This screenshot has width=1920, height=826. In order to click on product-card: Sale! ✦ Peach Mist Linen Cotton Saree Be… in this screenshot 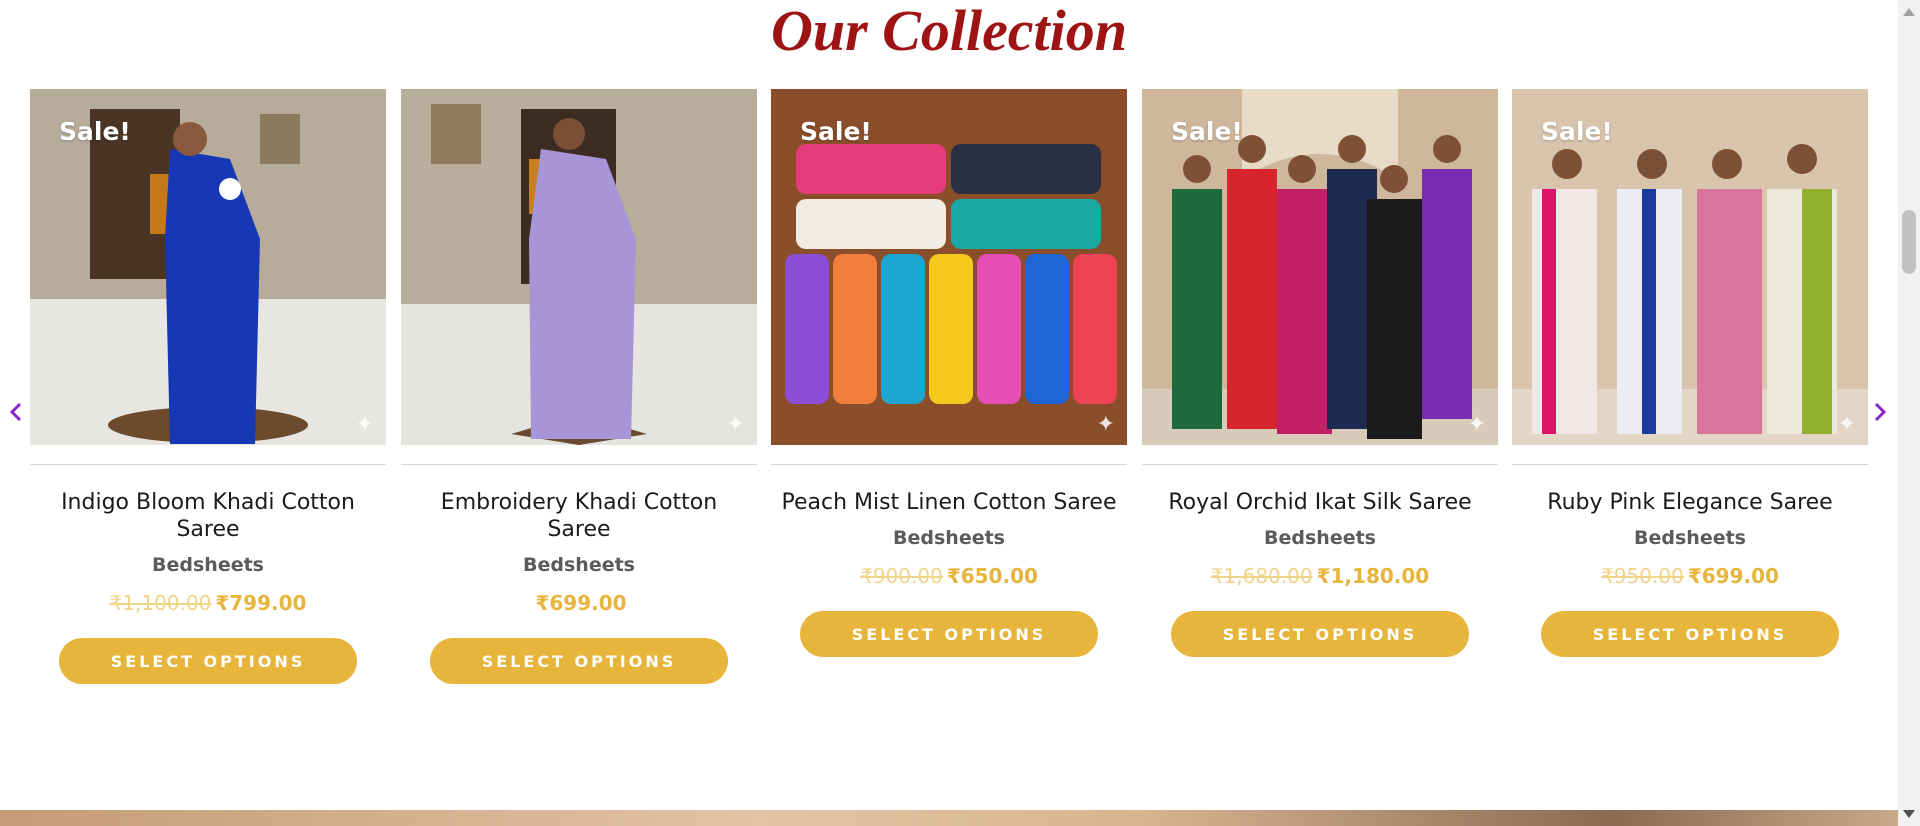, I will do `click(949, 373)`.